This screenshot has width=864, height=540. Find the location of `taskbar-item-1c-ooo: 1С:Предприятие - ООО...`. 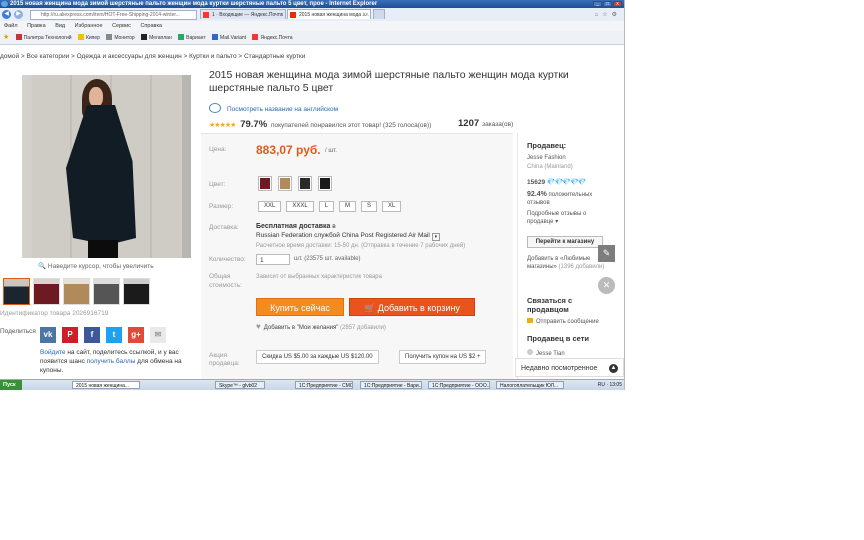

taskbar-item-1c-ooo: 1С:Предприятие - ООО... is located at coordinates (459, 385).